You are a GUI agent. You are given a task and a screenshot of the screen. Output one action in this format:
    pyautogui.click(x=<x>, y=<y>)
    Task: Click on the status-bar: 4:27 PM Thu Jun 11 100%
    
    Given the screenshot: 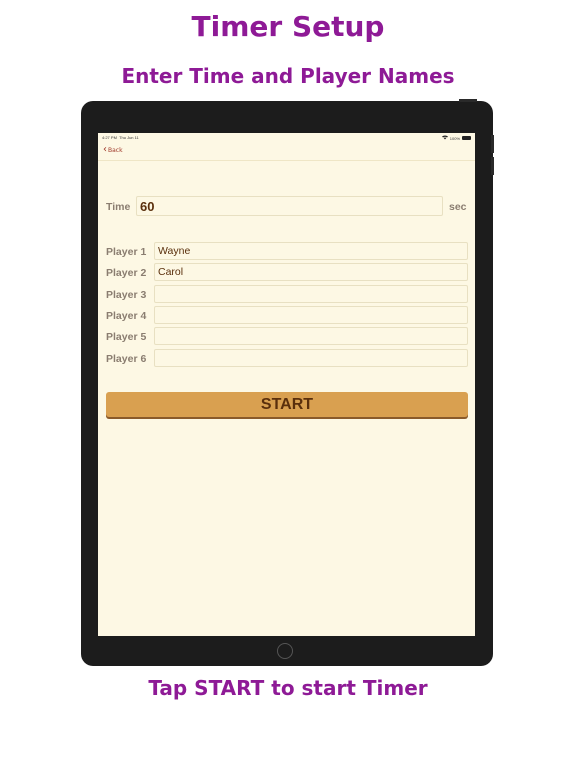 What is the action you would take?
    pyautogui.click(x=286, y=138)
    